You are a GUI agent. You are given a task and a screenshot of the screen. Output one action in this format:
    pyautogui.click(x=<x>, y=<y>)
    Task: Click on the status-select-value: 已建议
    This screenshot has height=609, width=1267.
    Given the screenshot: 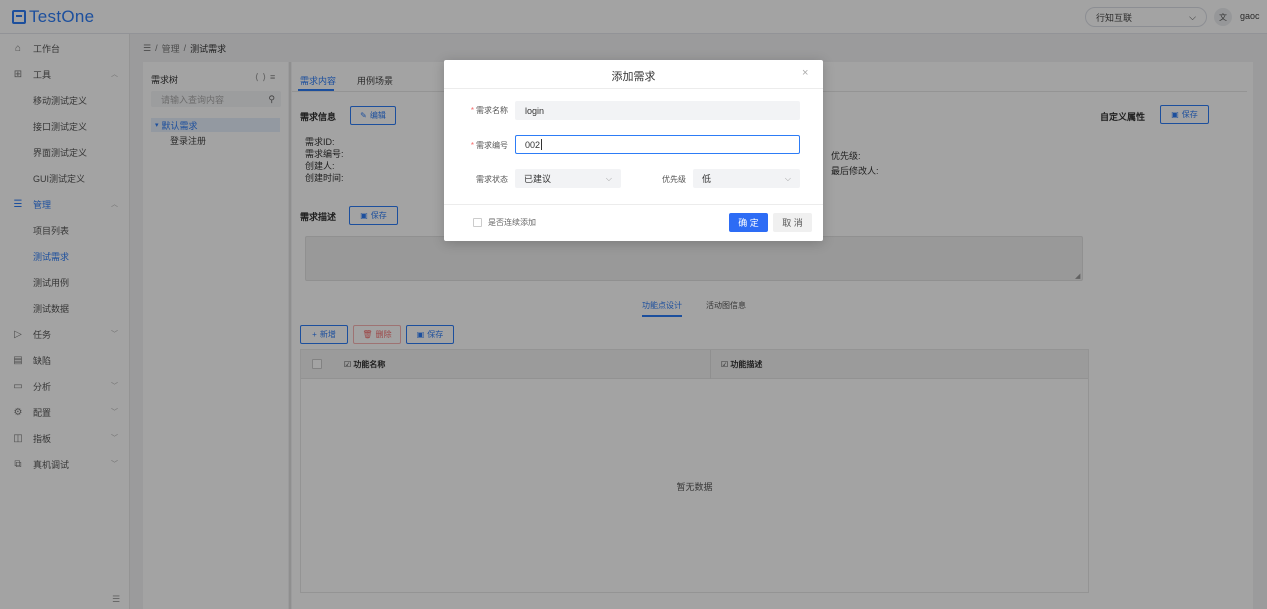 What is the action you would take?
    pyautogui.click(x=538, y=179)
    